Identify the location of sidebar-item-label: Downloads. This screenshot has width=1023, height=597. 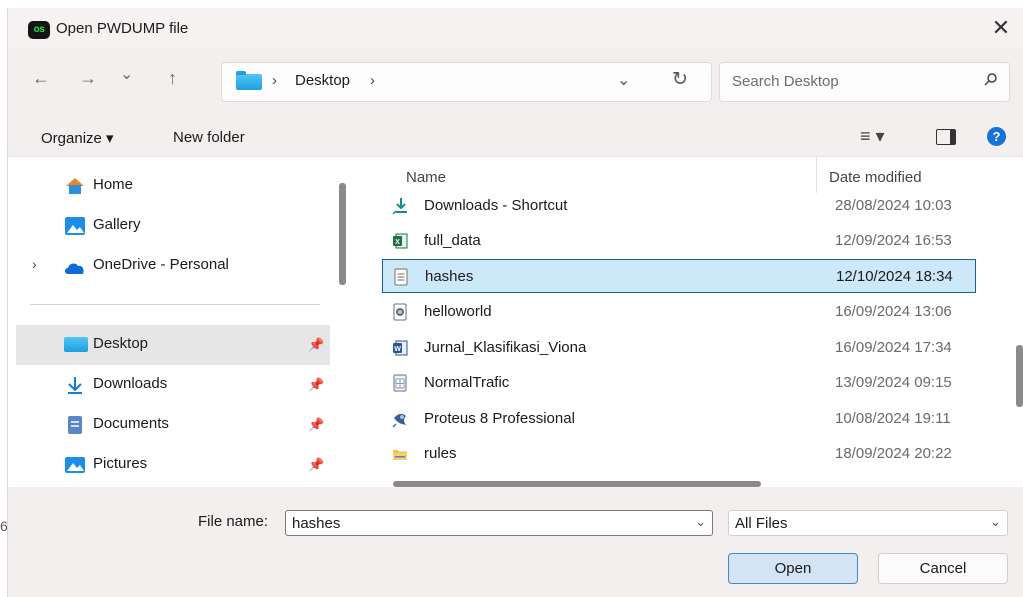
(130, 383).